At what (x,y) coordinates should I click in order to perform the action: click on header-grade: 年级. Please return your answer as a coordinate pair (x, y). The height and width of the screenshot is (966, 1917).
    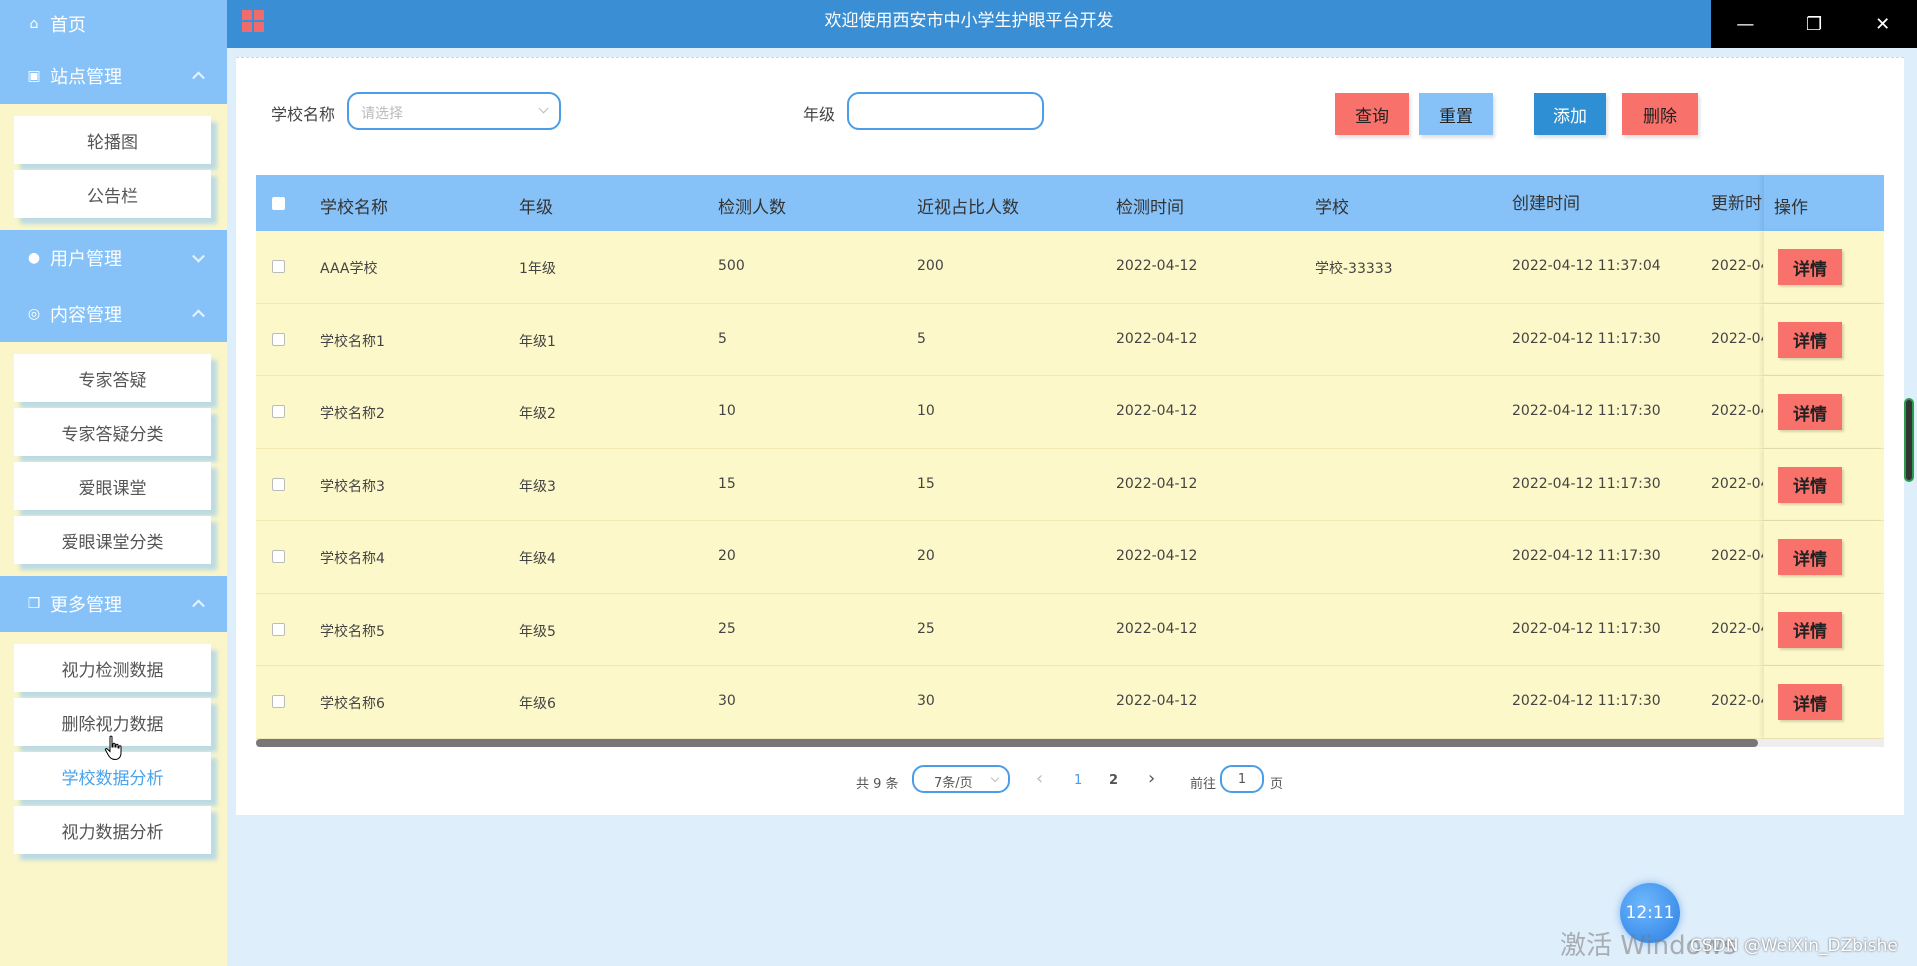
    Looking at the image, I should click on (536, 205).